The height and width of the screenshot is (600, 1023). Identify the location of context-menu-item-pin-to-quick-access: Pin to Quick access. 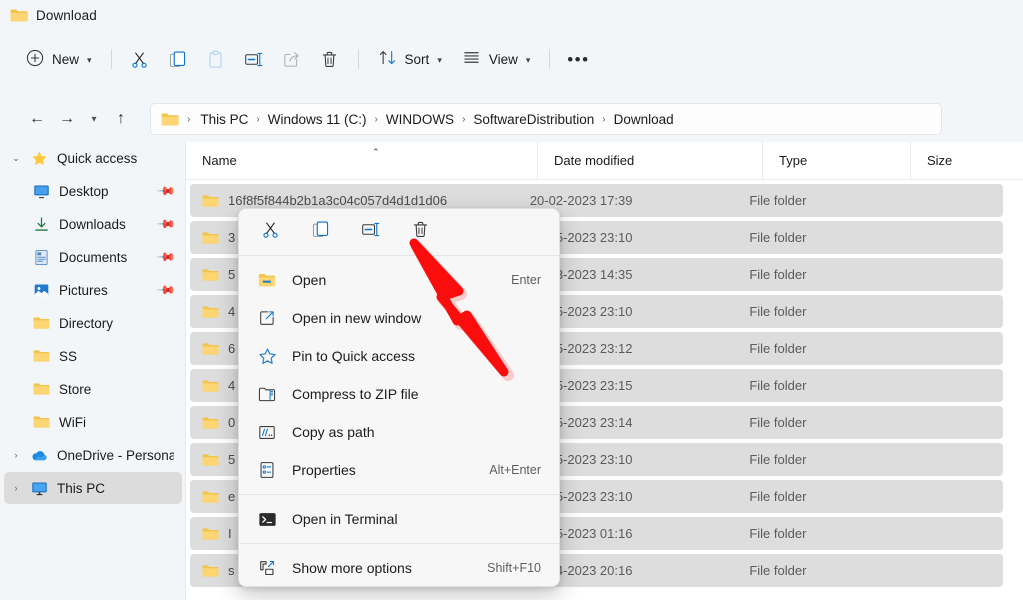
(399, 356).